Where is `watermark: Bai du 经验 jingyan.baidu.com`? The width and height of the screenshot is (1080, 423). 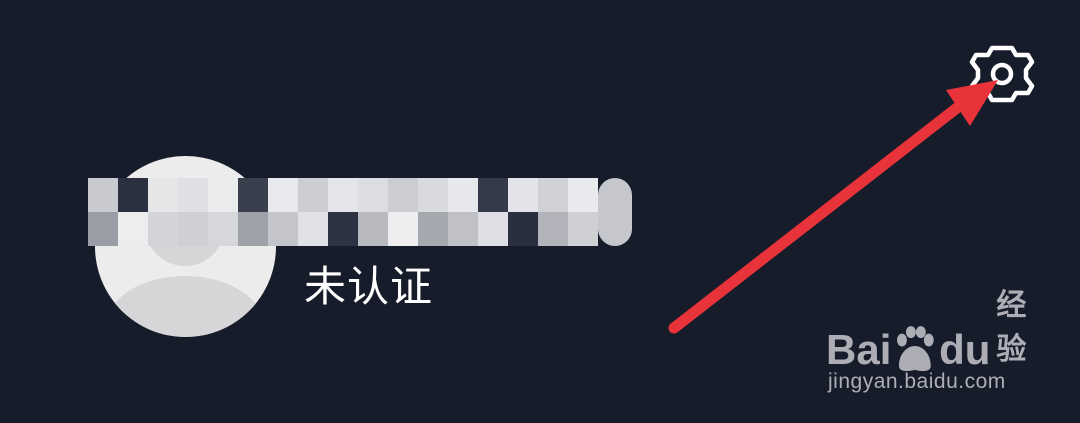
watermark: Bai du 经验 jingyan.baidu.com is located at coordinates (941, 347).